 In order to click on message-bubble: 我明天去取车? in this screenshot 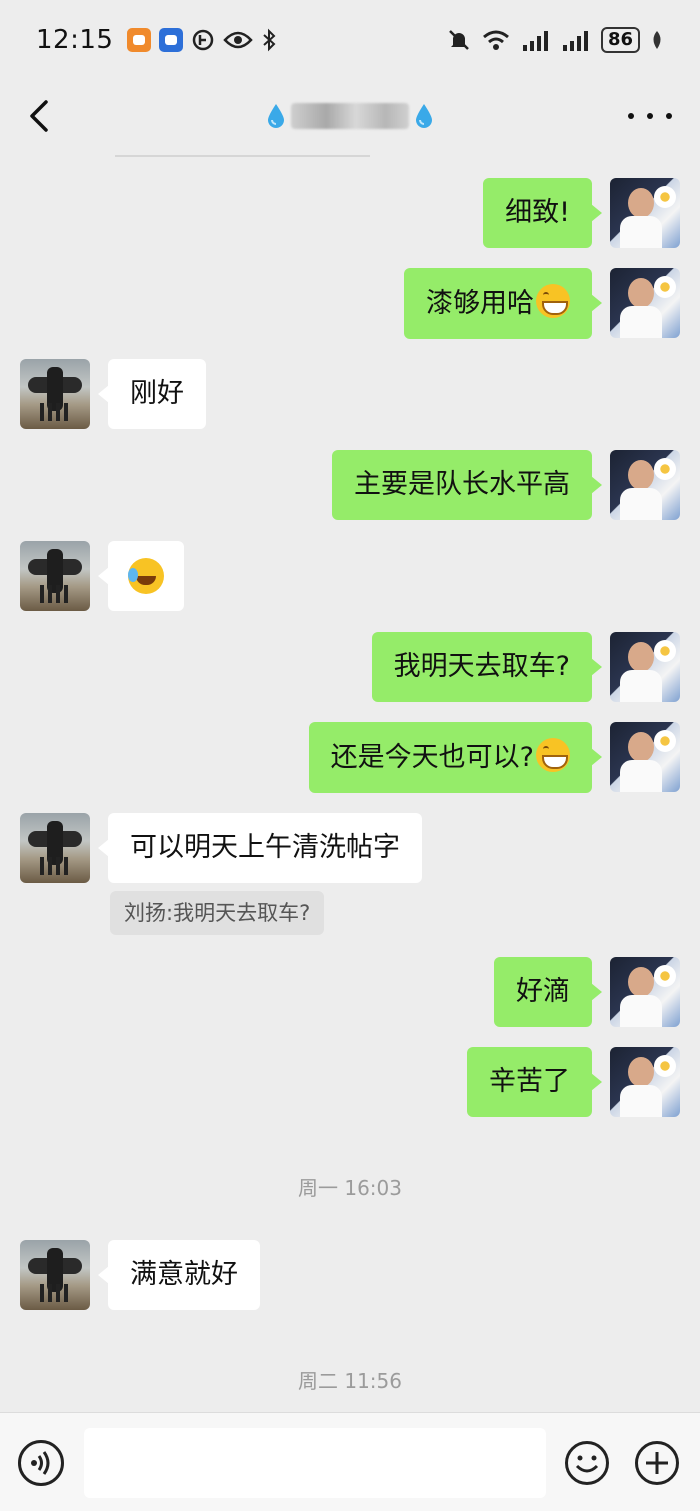, I will do `click(487, 667)`.